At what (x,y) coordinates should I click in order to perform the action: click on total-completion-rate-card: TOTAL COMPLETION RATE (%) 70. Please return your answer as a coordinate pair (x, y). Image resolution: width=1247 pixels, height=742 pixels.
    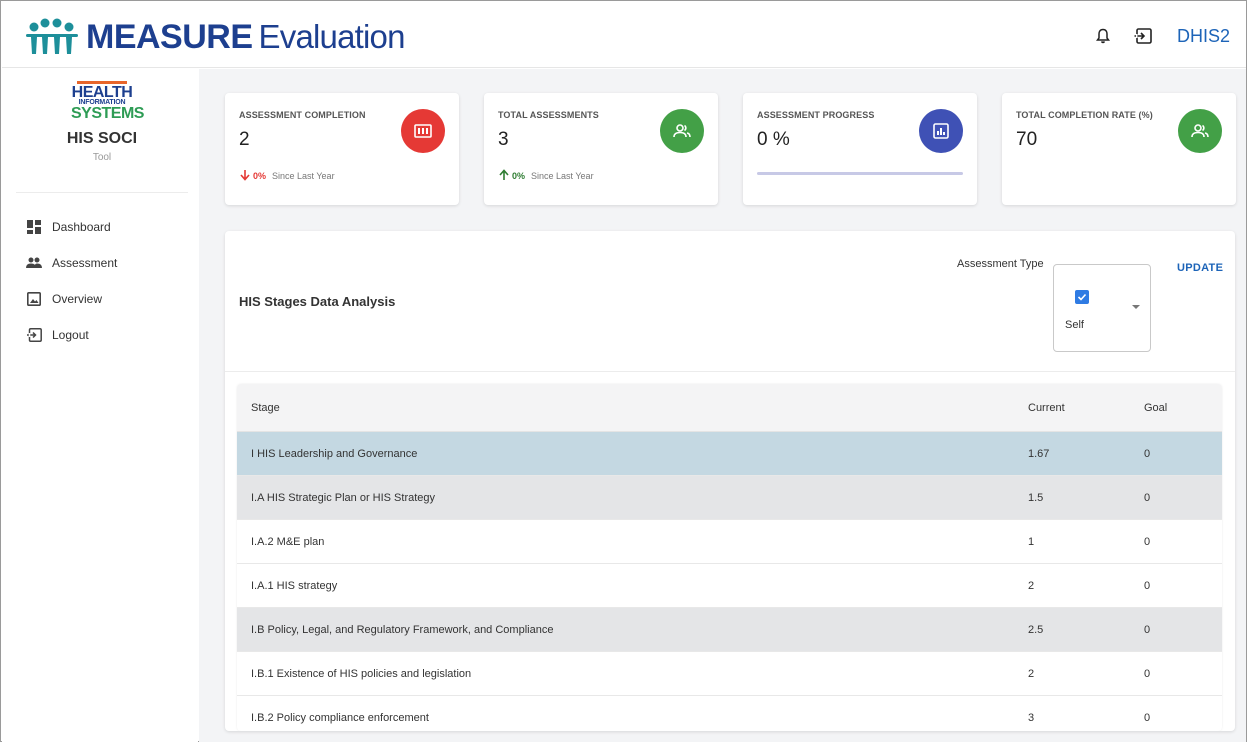
    Looking at the image, I should click on (1119, 149).